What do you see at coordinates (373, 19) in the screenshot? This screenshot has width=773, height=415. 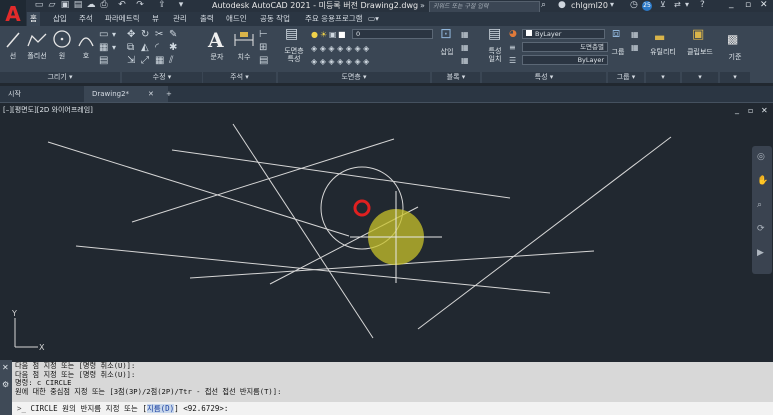 I see `ribbon-collapse-icon: ▭▾` at bounding box center [373, 19].